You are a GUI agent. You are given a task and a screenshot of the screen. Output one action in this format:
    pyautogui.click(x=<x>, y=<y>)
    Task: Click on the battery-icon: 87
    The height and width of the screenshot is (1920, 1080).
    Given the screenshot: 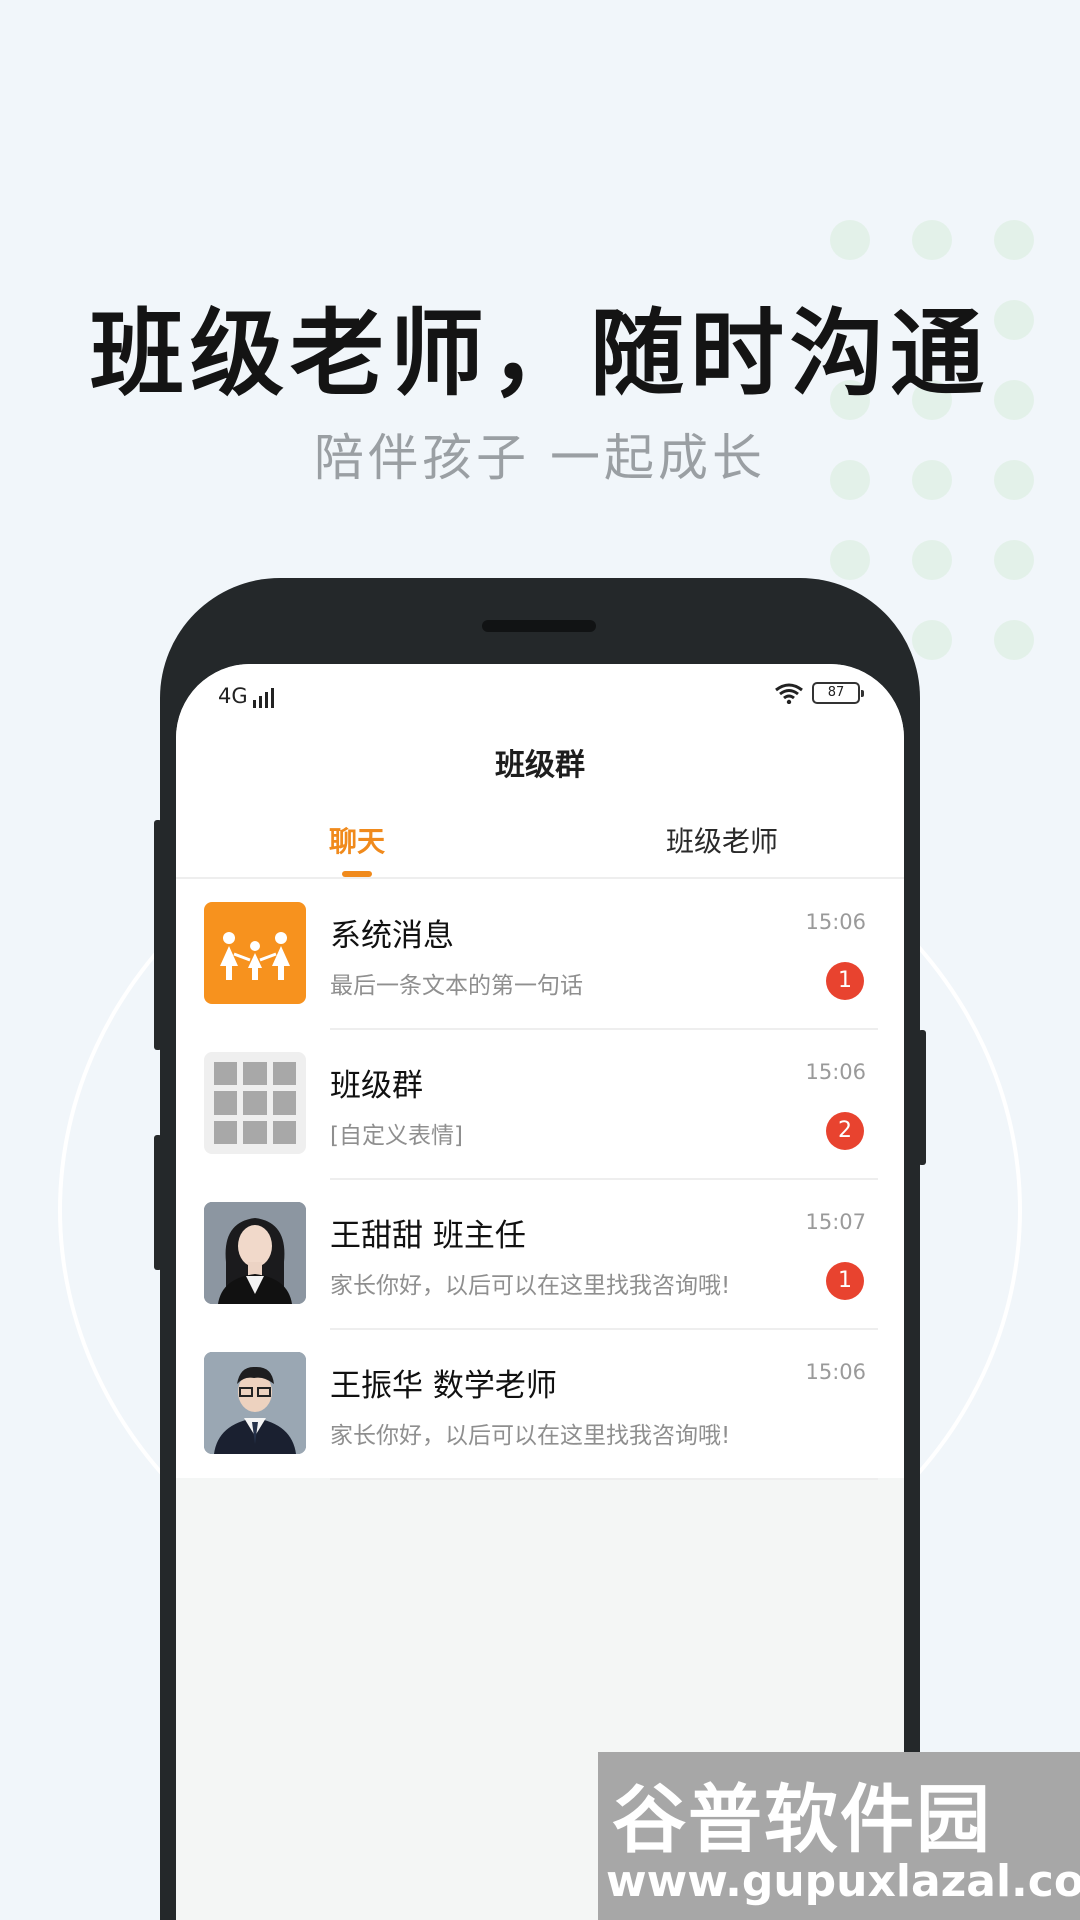 What is the action you would take?
    pyautogui.click(x=838, y=693)
    